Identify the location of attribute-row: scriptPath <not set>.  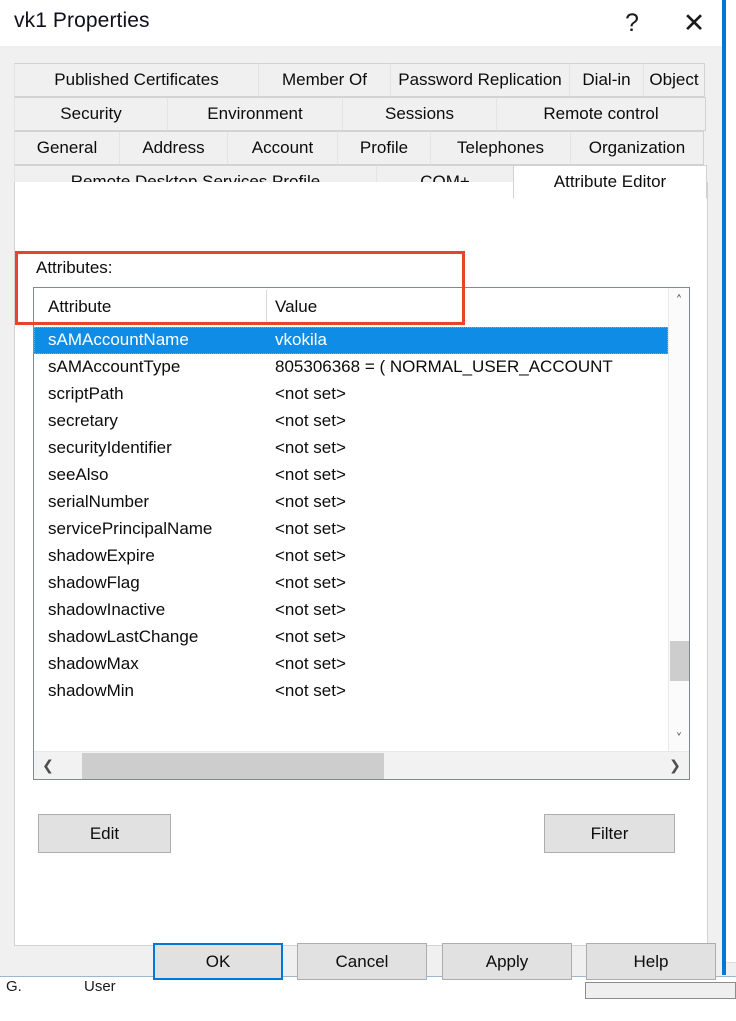
(351, 394).